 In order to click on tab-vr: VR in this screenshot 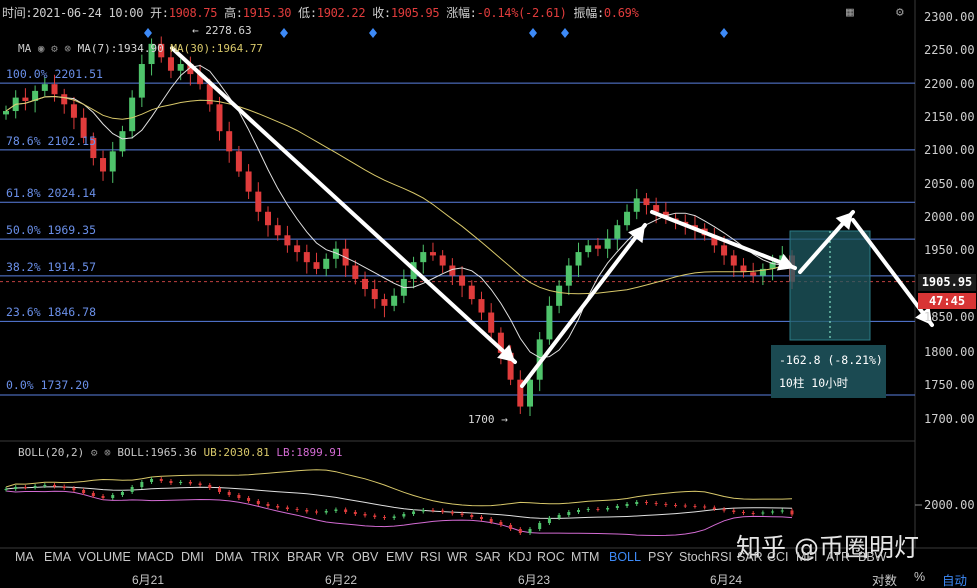, I will do `click(335, 557)`.